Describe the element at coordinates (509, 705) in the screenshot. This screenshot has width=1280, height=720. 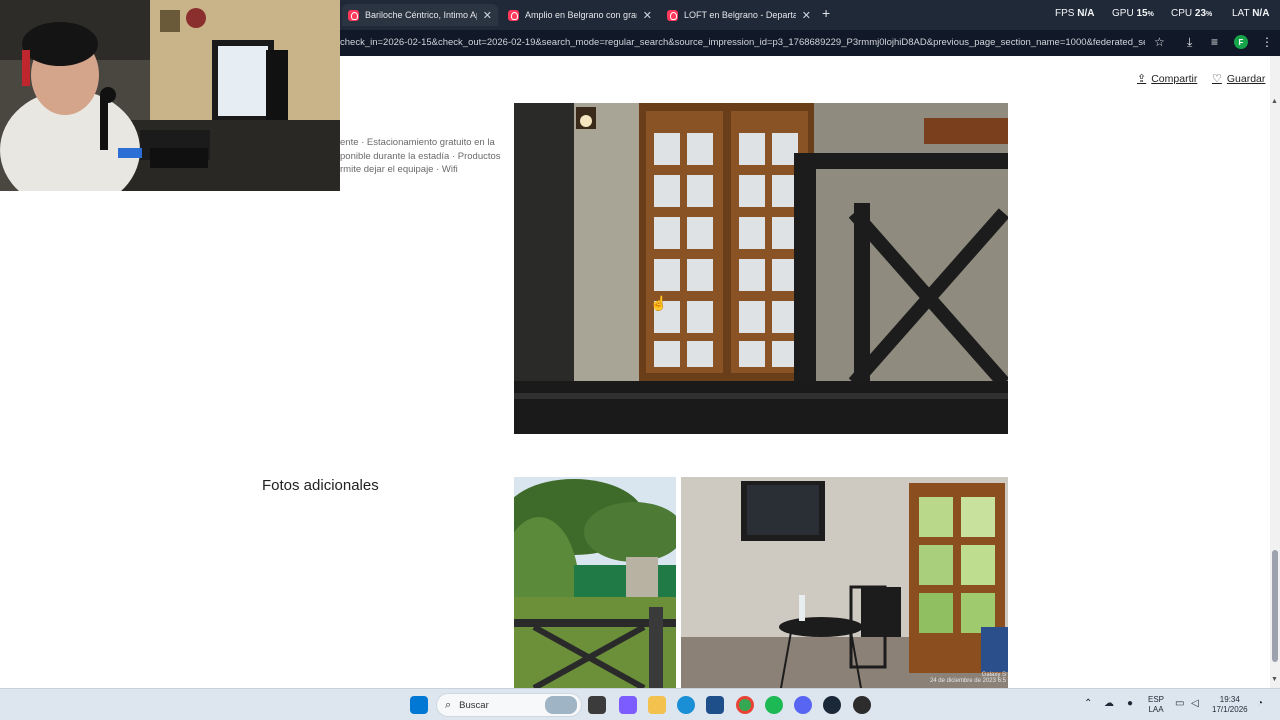
I see `taskbar-search: ⌕ Buscar` at that location.